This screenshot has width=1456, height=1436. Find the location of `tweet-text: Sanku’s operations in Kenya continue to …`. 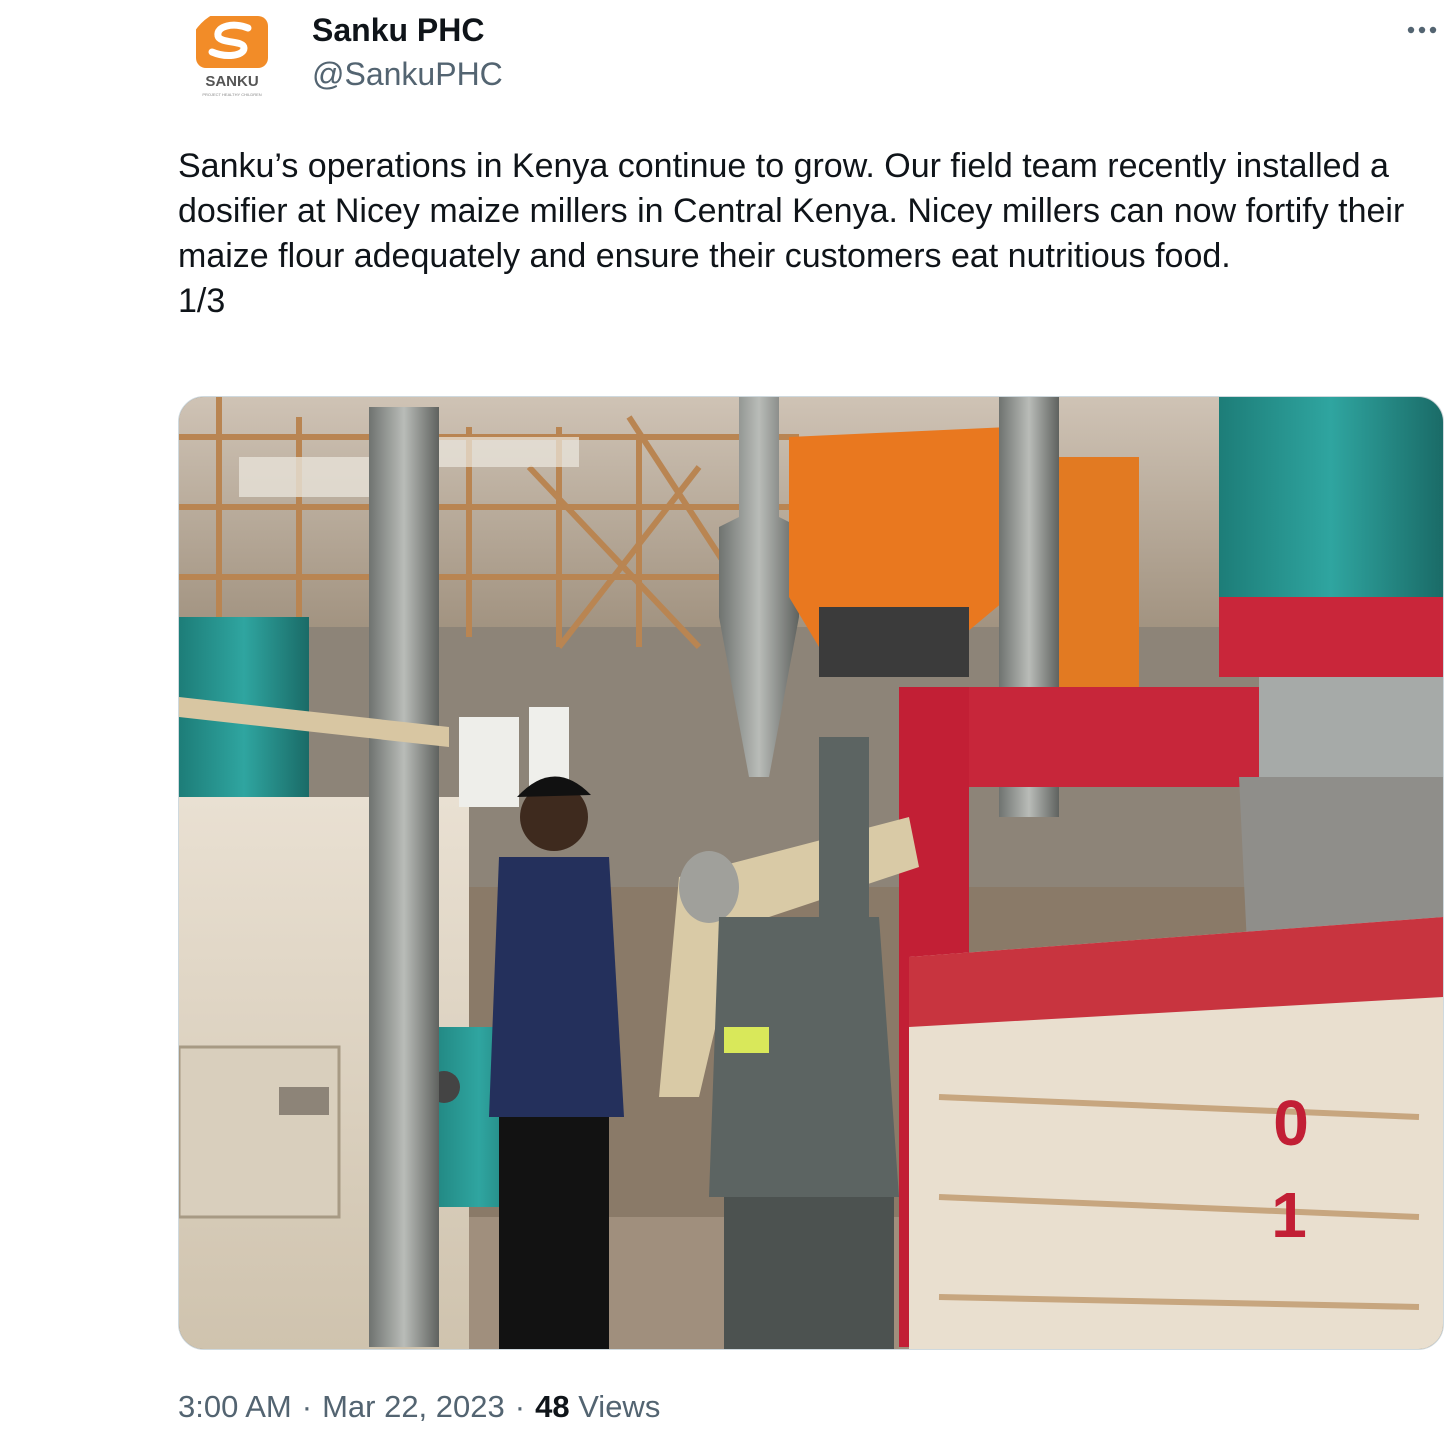

tweet-text: Sanku’s operations in Kenya continue to … is located at coordinates (791, 233).